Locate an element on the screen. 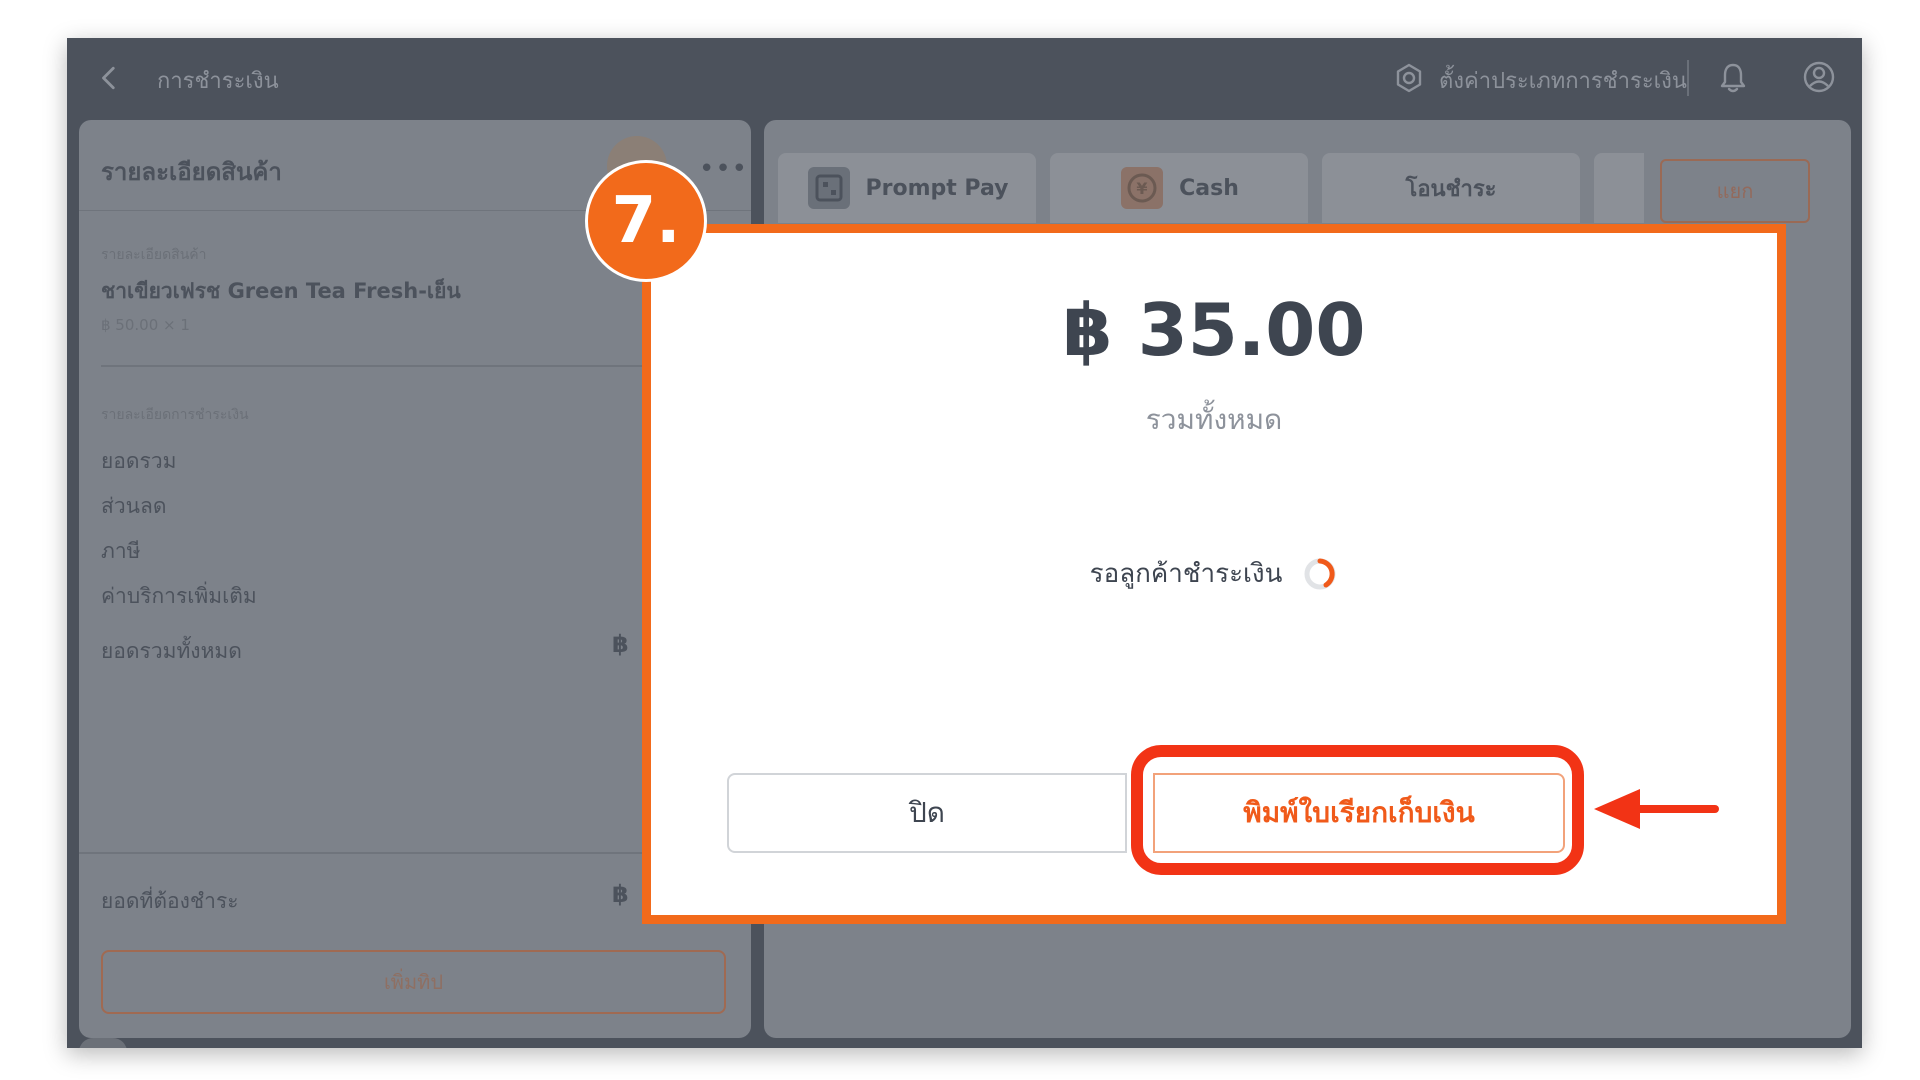 The image size is (1920, 1080). payment-caption: รายละเอียดการชำระเงิน is located at coordinates (175, 415).